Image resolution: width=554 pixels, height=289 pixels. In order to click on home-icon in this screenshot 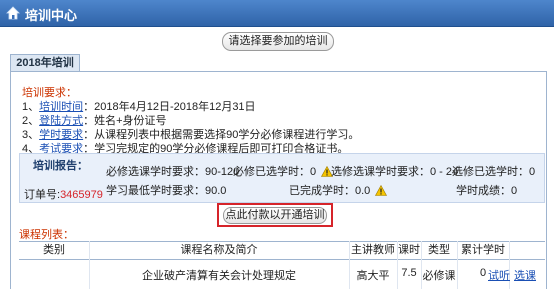, I will do `click(13, 13)`.